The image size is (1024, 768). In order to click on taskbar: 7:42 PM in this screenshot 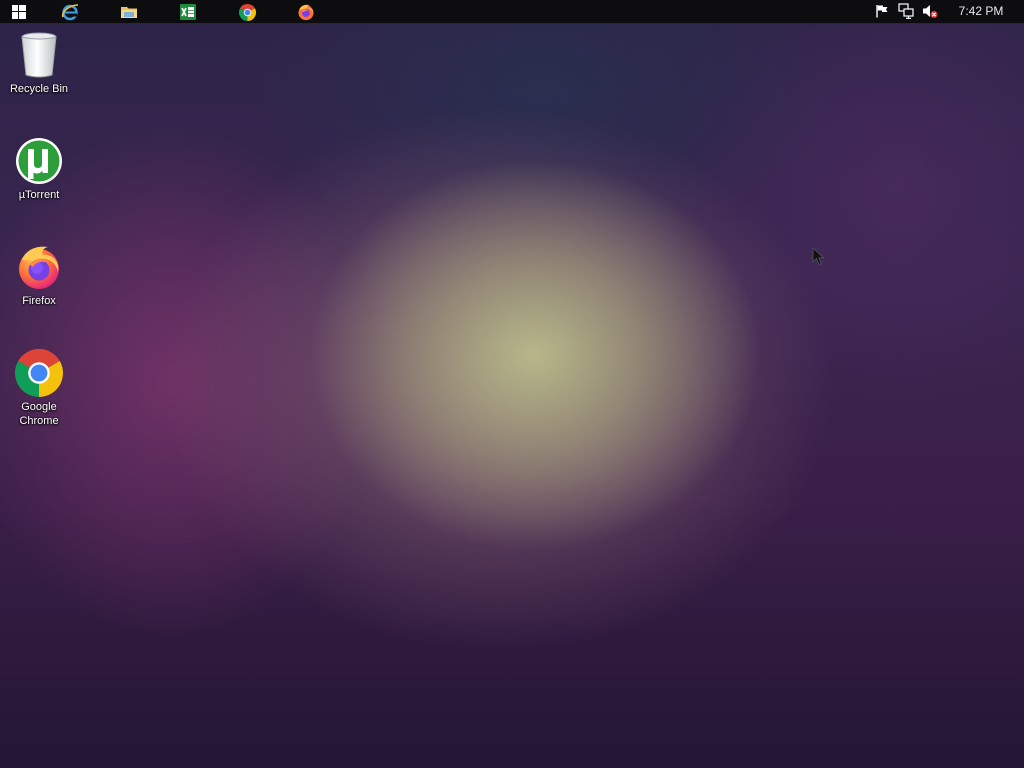, I will do `click(512, 12)`.